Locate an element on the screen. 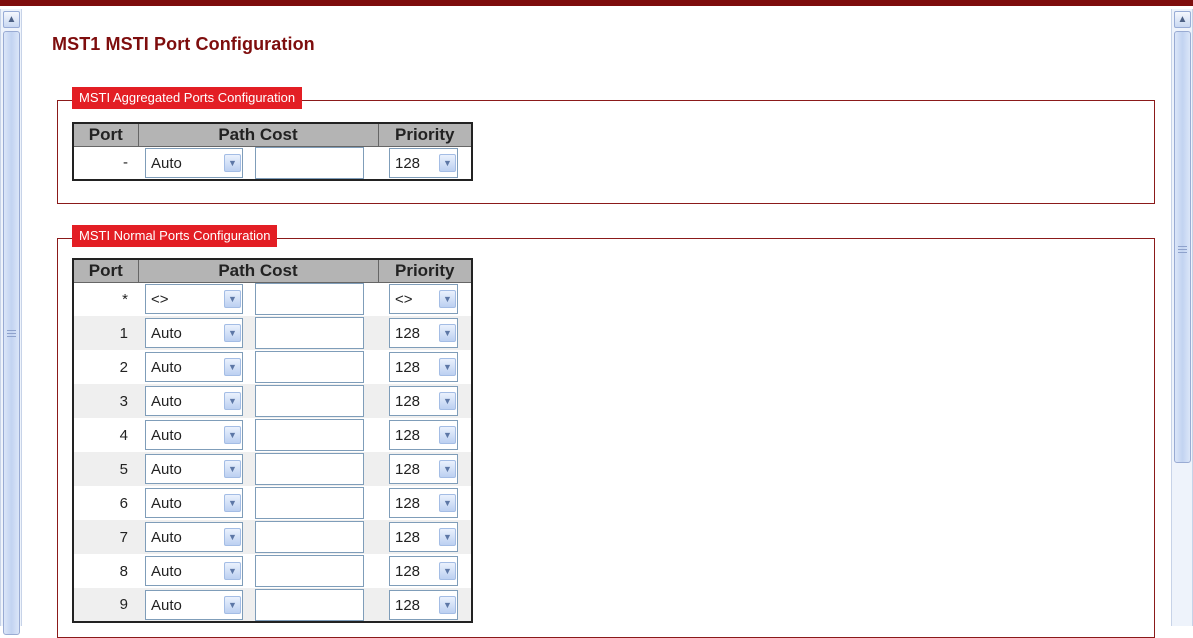 The width and height of the screenshot is (1193, 638). aggregated-ports-legend: MSTI Aggregated Ports Configuration is located at coordinates (187, 98).